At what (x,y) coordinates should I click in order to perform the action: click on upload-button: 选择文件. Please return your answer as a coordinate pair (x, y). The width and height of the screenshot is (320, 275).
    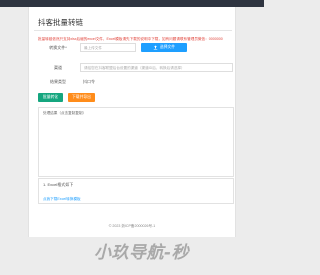
    Looking at the image, I should click on (164, 47).